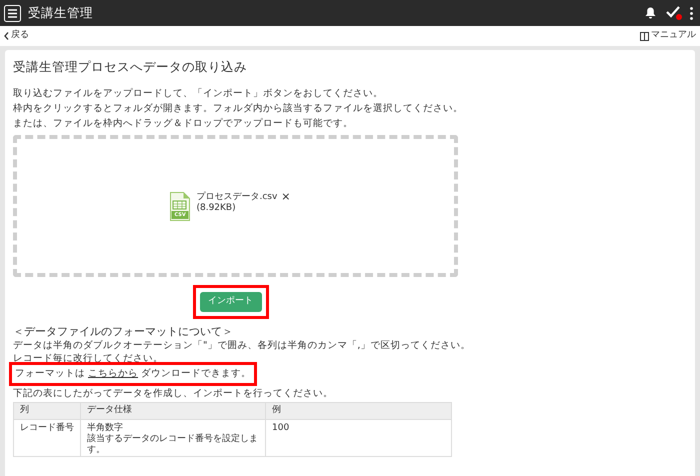 This screenshot has width=700, height=476. Describe the element at coordinates (198, 93) in the screenshot. I see `instruction-text: 取り込むファイルをアップロードして、「インポート」ボタンをおしてください。` at that location.